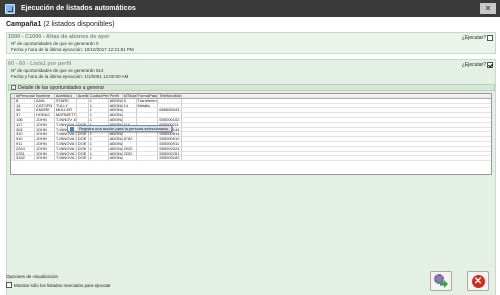 This screenshot has width=500, height=295. I want to click on app-icon, so click(10, 8).